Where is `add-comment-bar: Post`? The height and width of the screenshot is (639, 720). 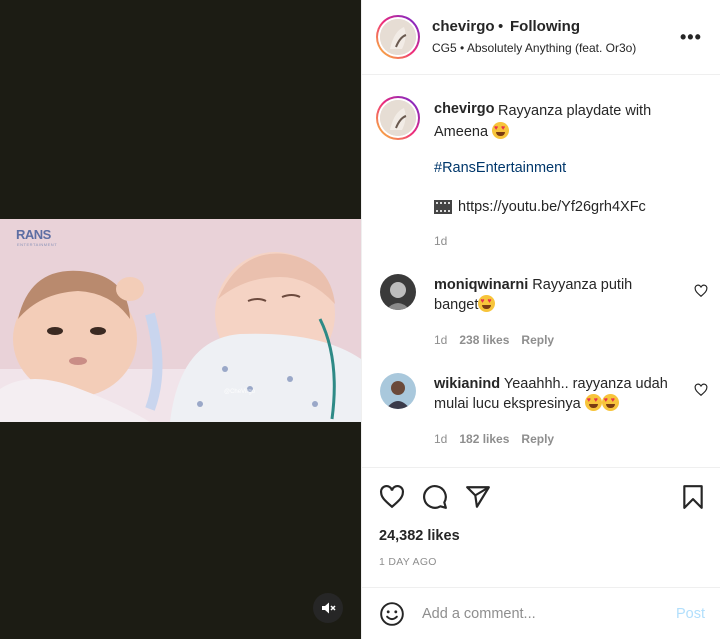
add-comment-bar: Post is located at coordinates (541, 613).